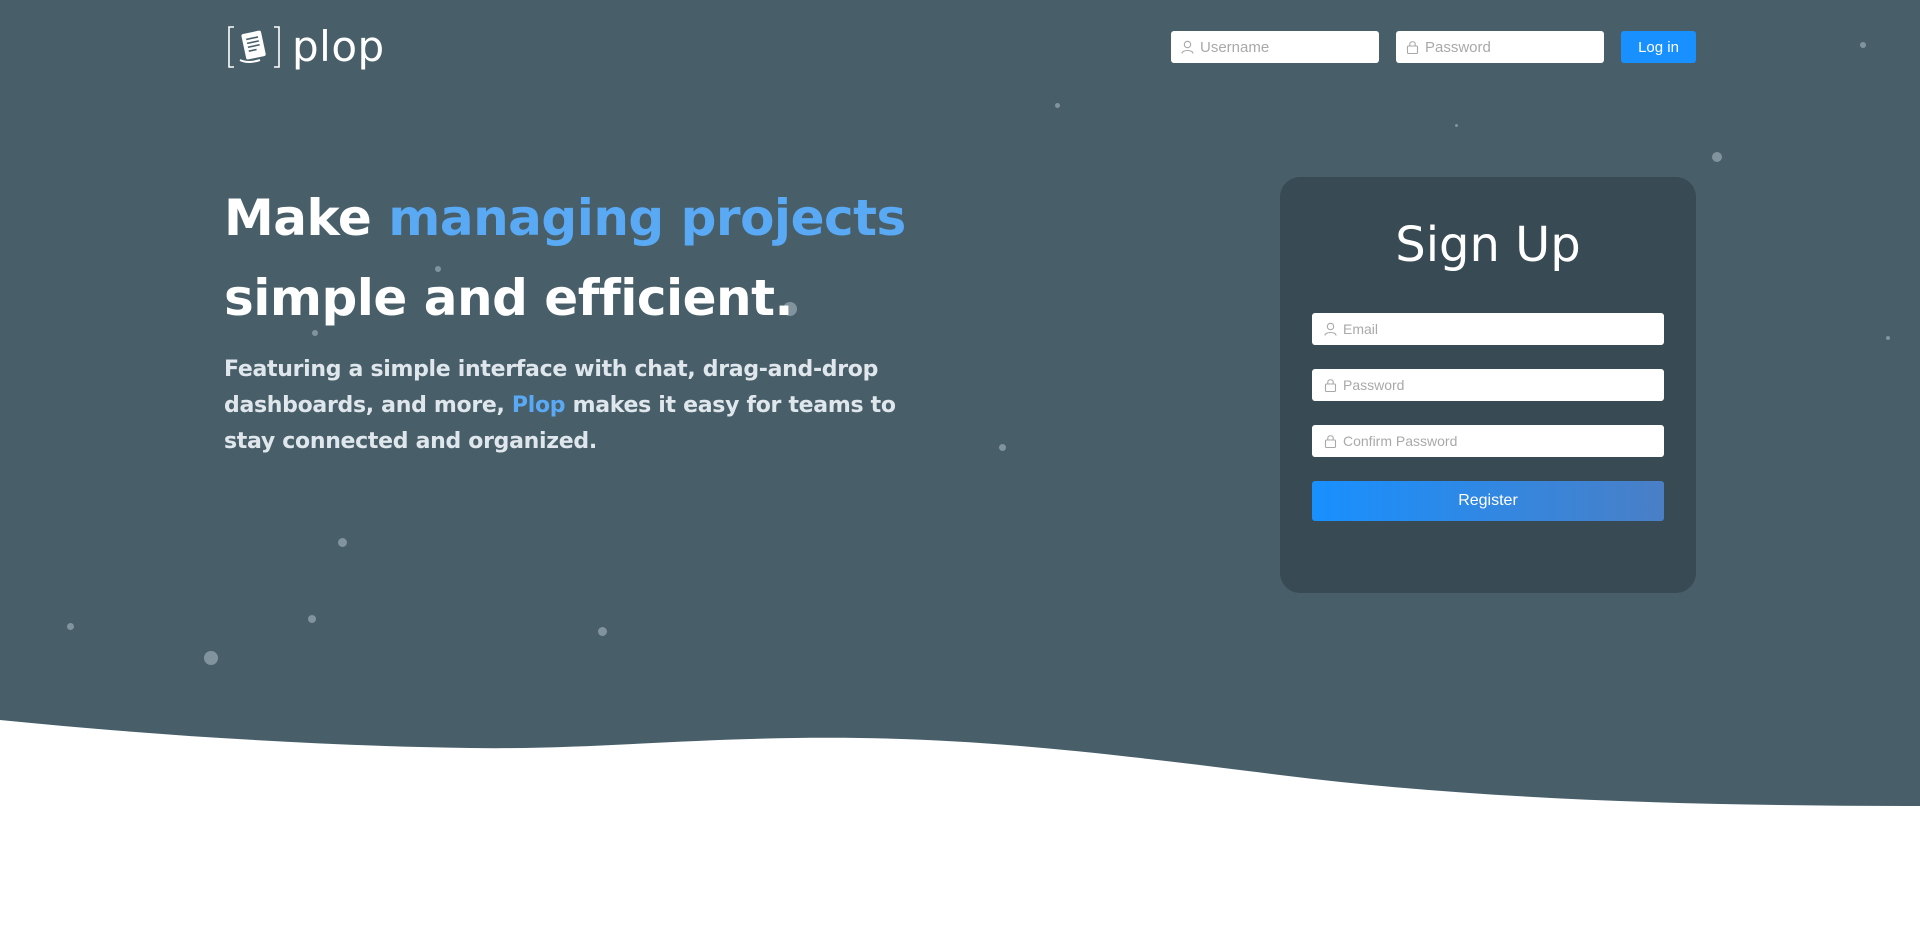 The image size is (1920, 928). What do you see at coordinates (647, 218) in the screenshot?
I see `headline-accent: managing projects` at bounding box center [647, 218].